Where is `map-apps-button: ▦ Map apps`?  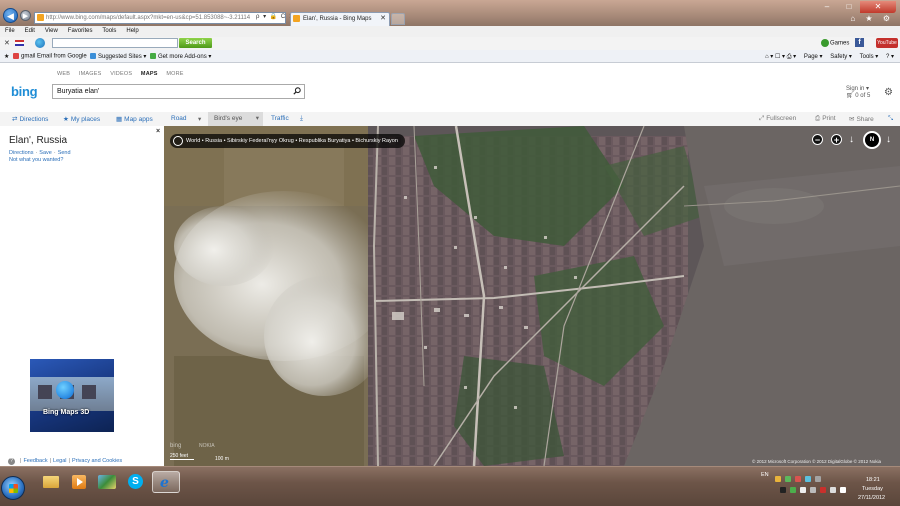
map-apps-button: ▦ Map apps is located at coordinates (134, 119).